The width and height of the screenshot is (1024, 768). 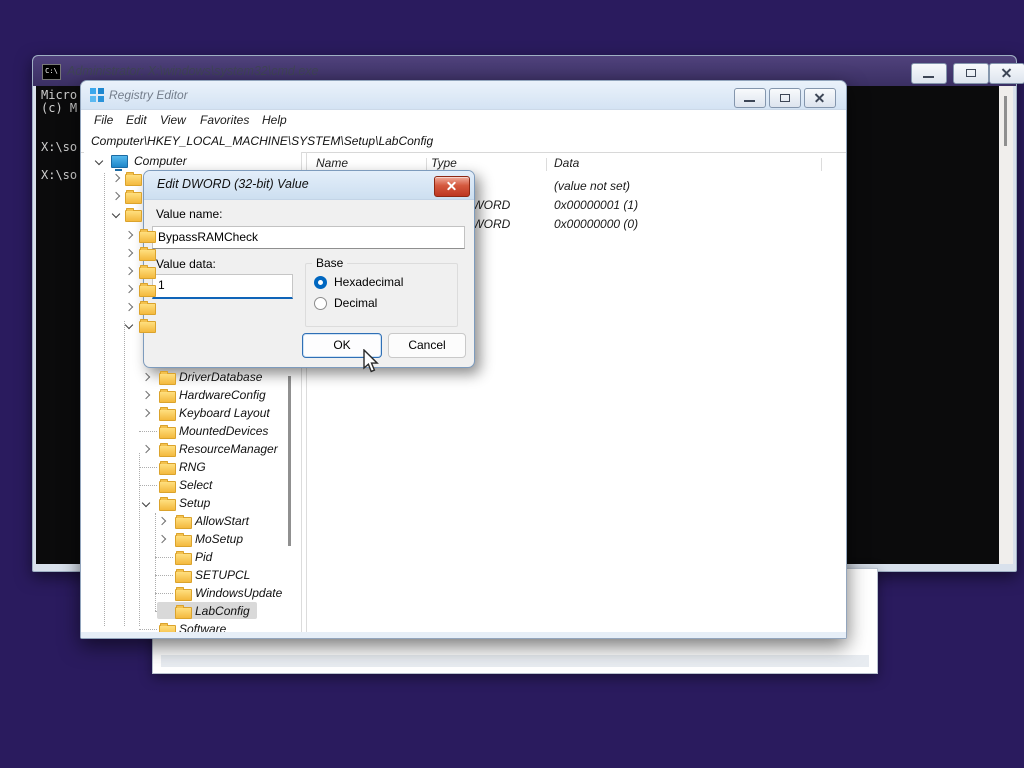 I want to click on cmd-scrollbar-thumb, so click(x=1005, y=121).